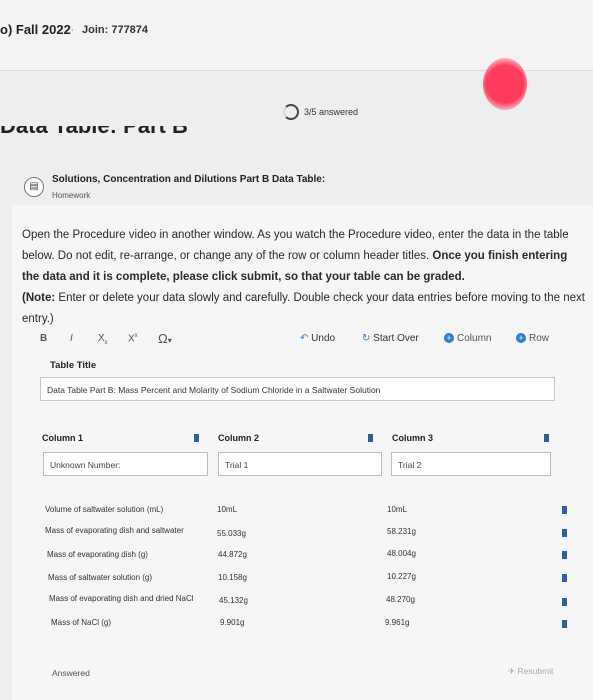 This screenshot has height=700, width=593. What do you see at coordinates (71, 195) in the screenshot?
I see `assignment-type: Homework` at bounding box center [71, 195].